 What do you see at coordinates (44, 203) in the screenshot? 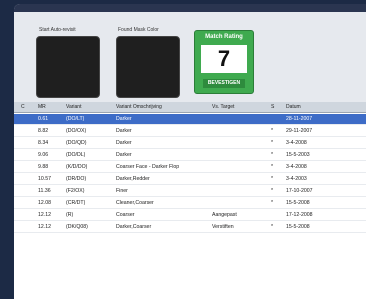
I see `col-mr: 12.08` at bounding box center [44, 203].